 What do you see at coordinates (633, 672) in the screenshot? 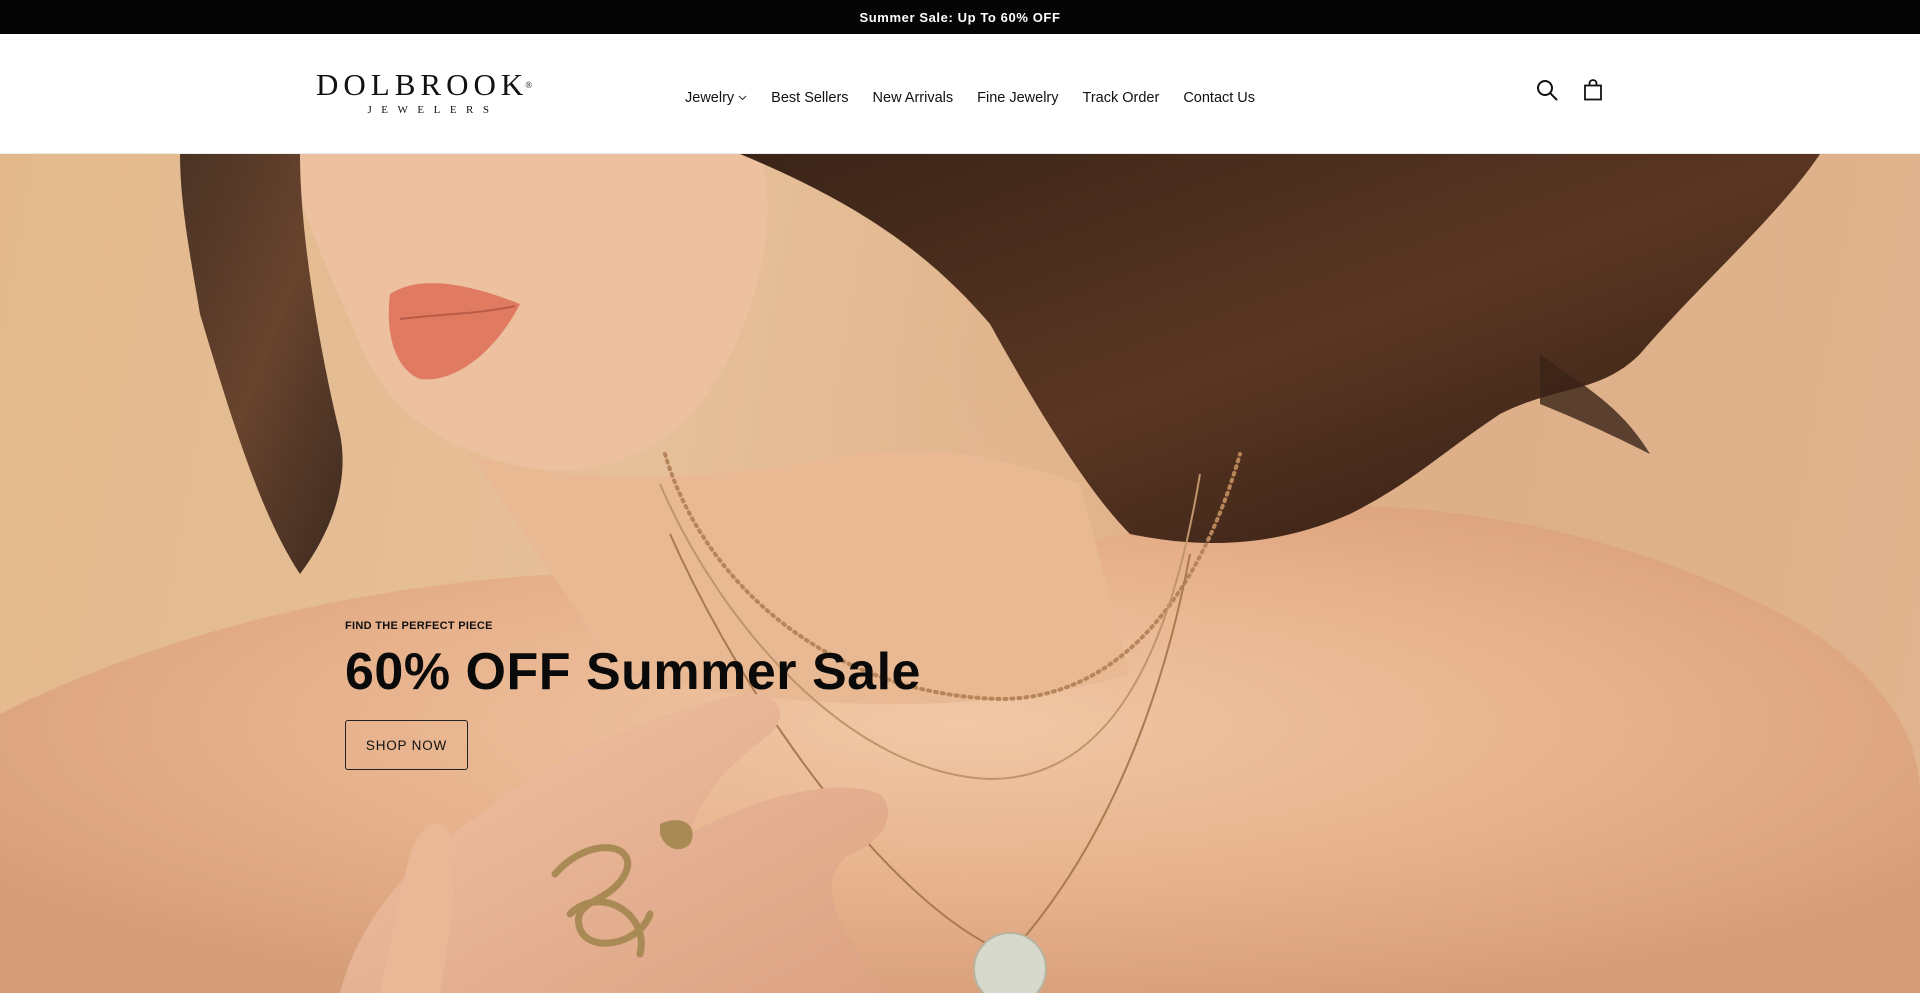
I see `hero-headline: 60% OFF Summer Sale` at bounding box center [633, 672].